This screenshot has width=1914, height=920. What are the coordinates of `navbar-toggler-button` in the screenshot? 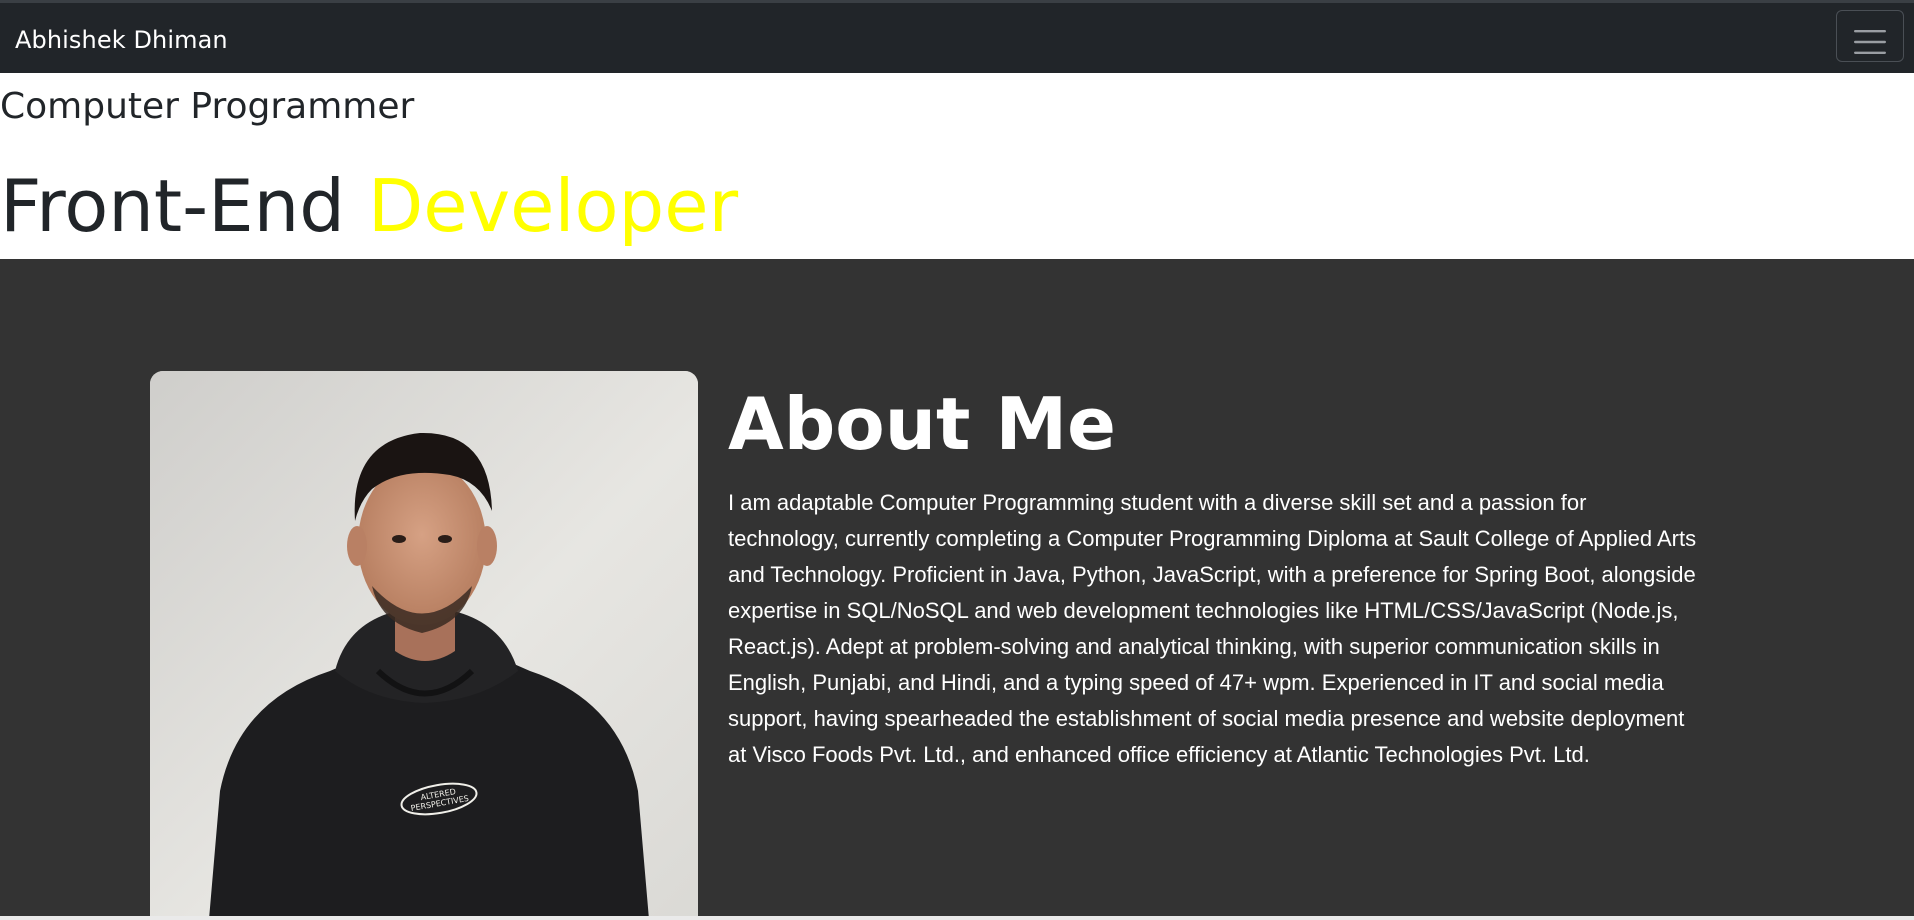 It's located at (1870, 36).